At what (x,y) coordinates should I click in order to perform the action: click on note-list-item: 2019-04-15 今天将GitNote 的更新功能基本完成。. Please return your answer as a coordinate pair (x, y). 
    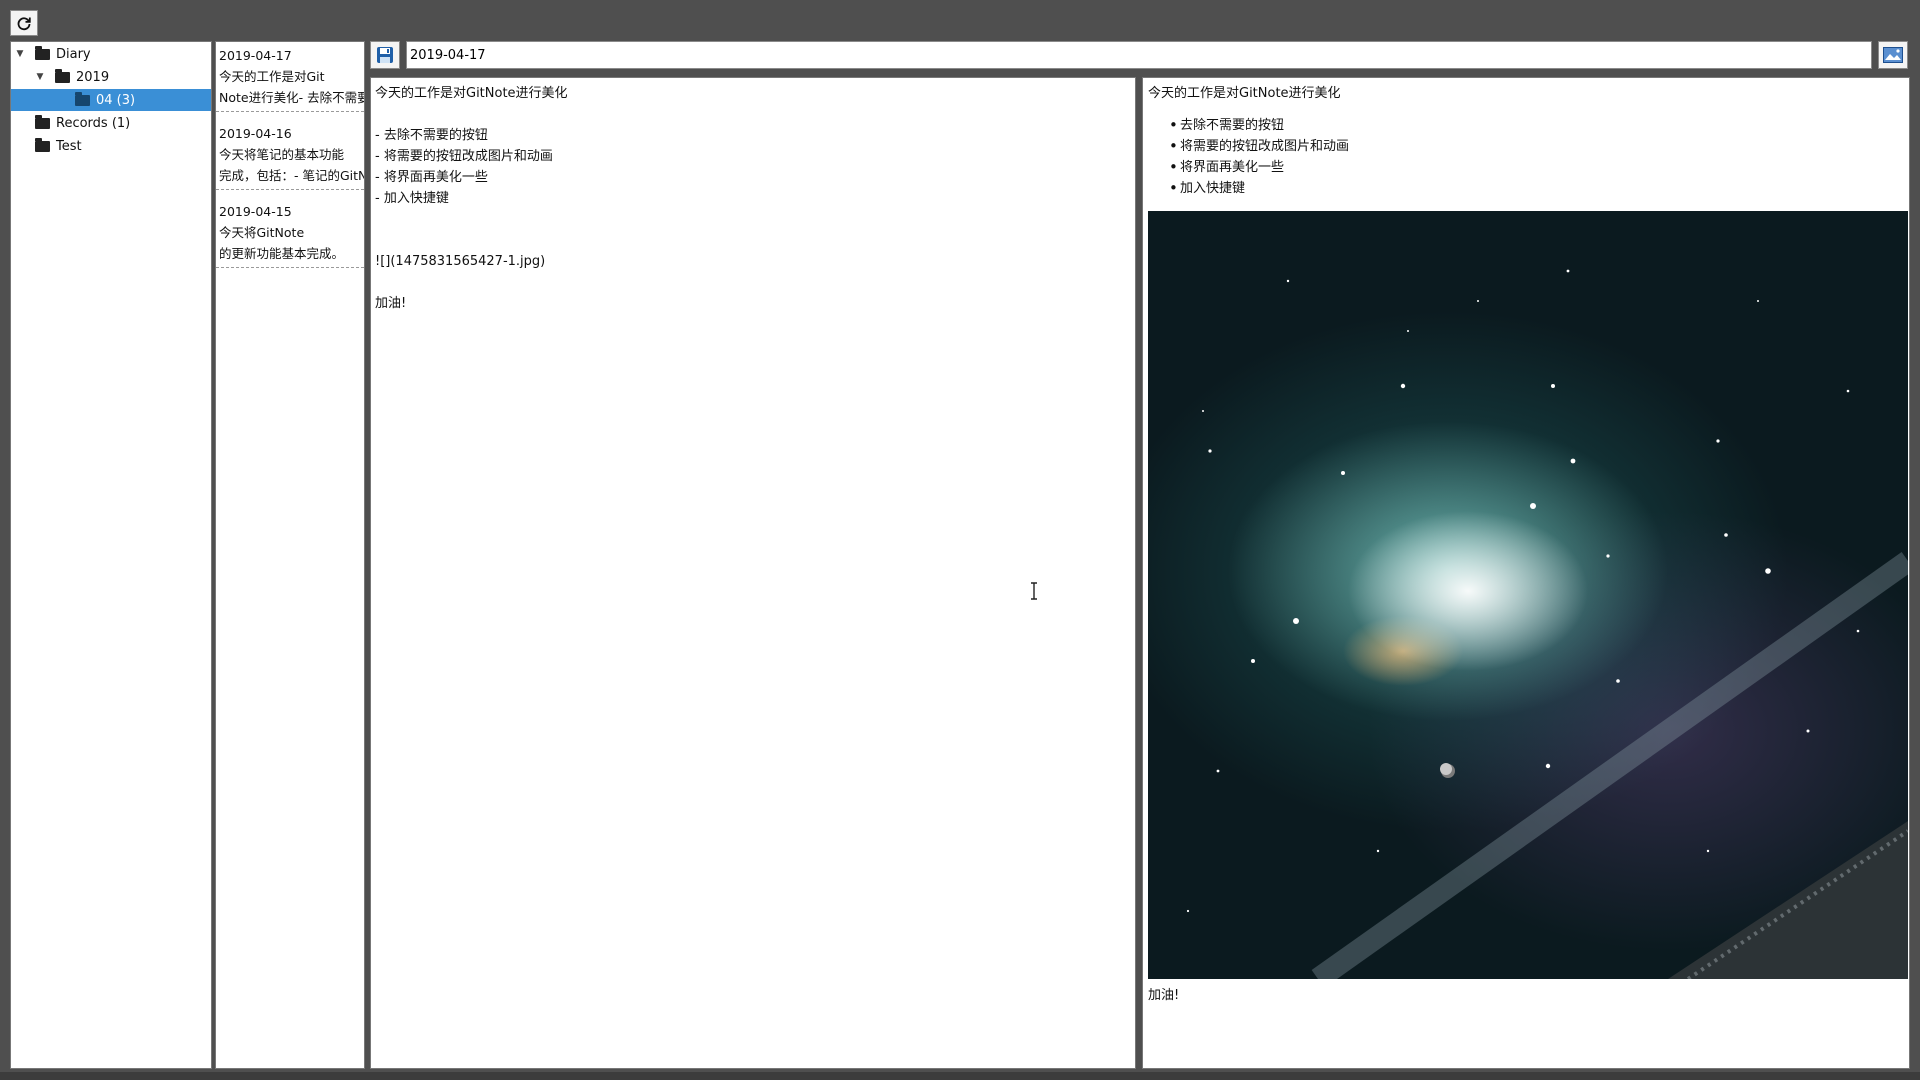
    Looking at the image, I should click on (290, 233).